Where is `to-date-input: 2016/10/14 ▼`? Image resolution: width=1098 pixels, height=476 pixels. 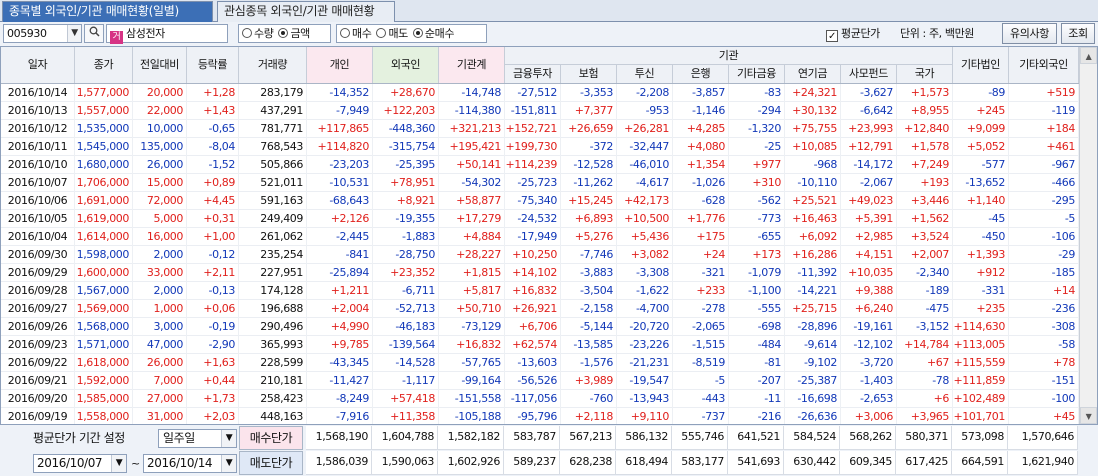
to-date-input: 2016/10/14 ▼ is located at coordinates (190, 463).